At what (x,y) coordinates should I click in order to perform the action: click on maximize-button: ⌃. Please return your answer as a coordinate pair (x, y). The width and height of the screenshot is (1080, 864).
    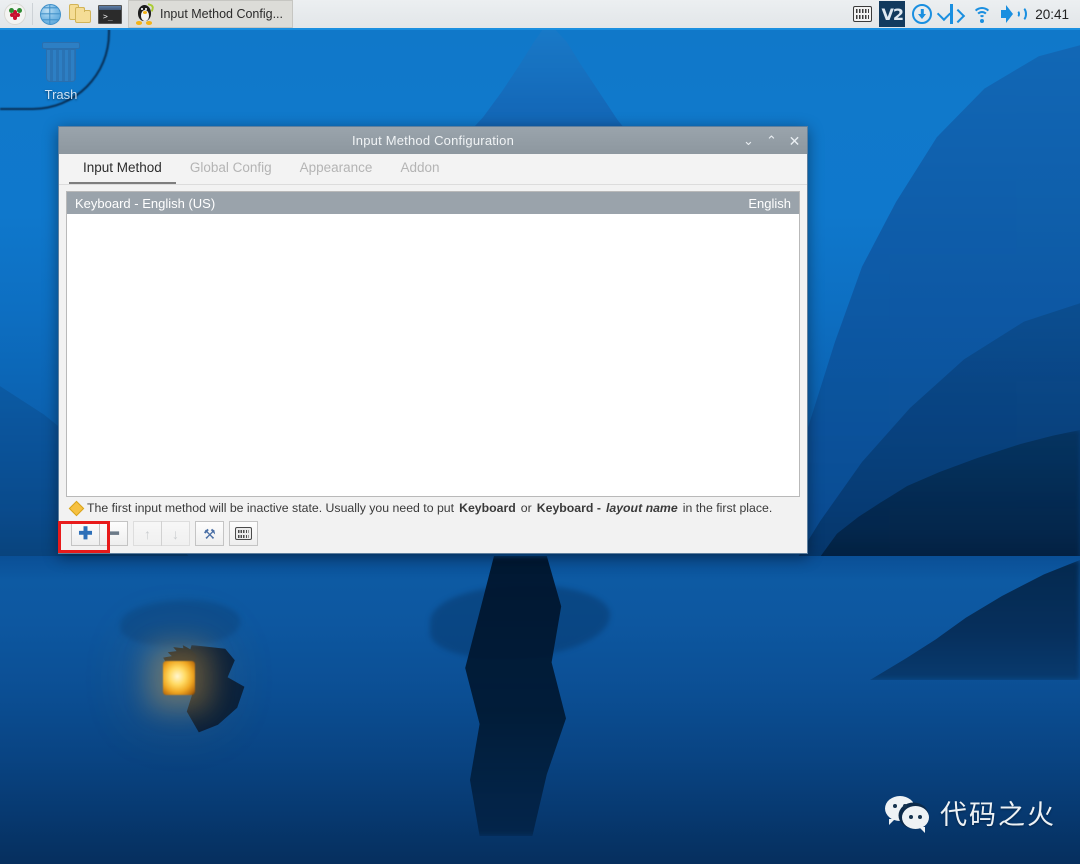
    Looking at the image, I should click on (771, 140).